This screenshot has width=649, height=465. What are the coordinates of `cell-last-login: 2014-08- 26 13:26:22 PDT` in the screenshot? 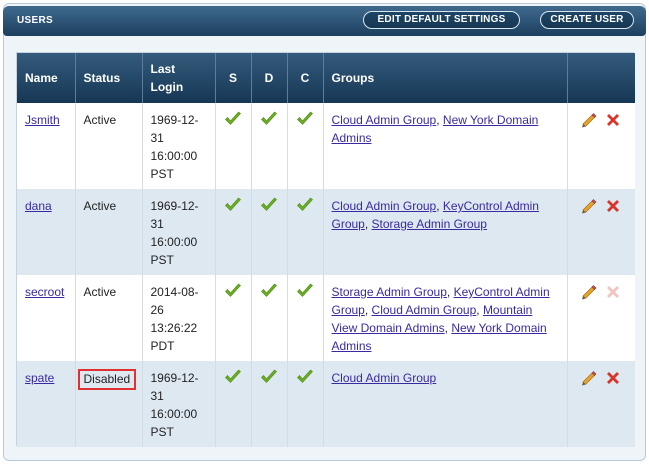 It's located at (179, 318).